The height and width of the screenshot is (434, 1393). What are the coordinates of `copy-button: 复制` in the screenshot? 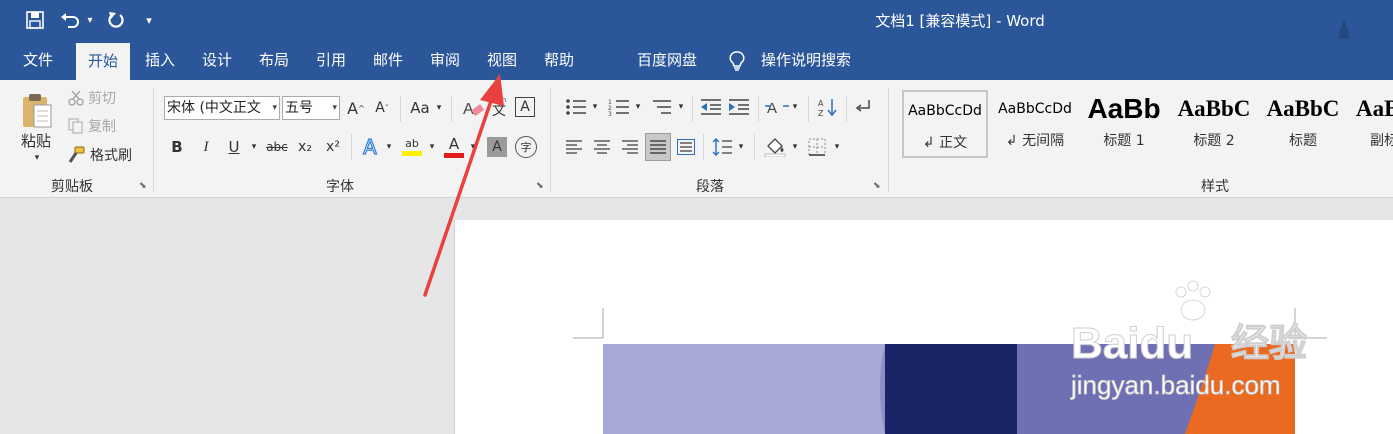 It's located at (102, 126).